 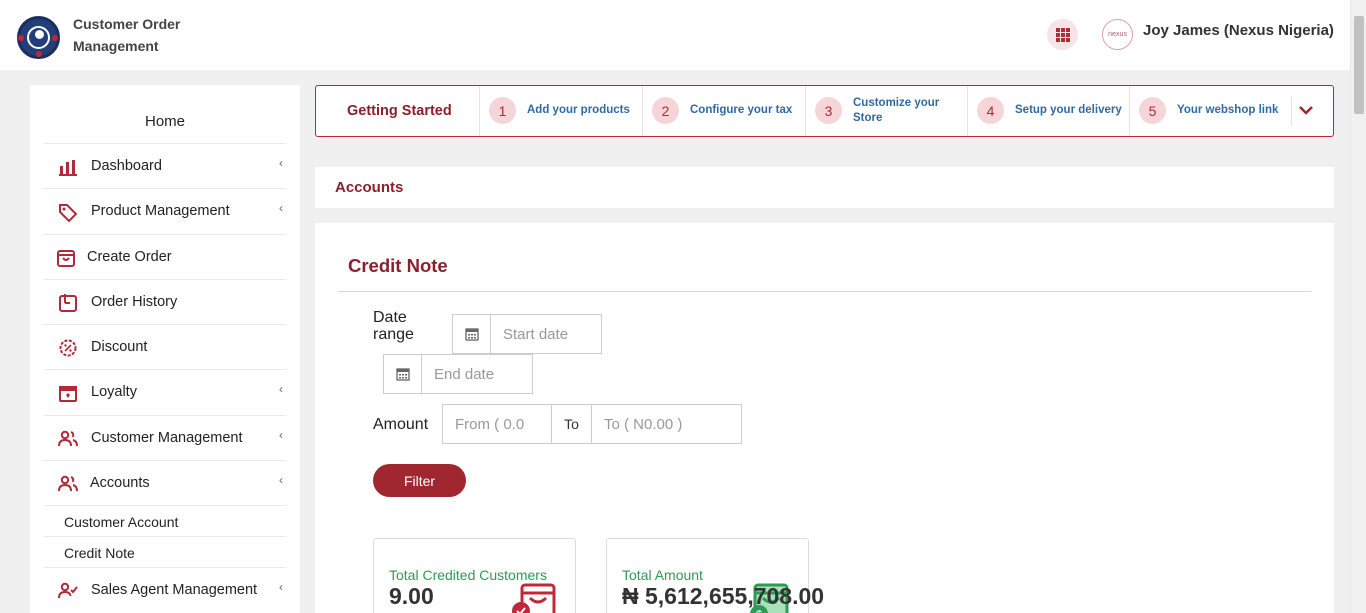 I want to click on sidebar-item-loyalty: Loyalty ‹, so click(x=165, y=391).